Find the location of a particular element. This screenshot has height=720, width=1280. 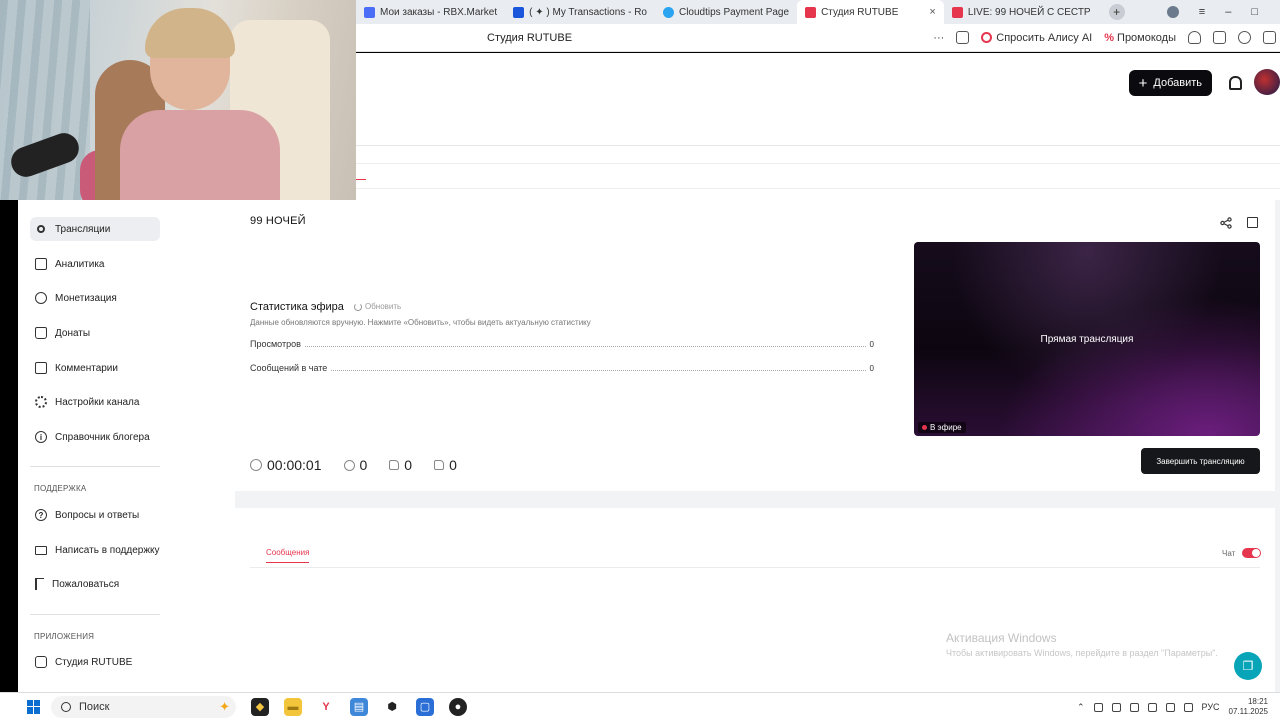

tab-label: ( ✦ ) My Transactions - Ro is located at coordinates (588, 12).